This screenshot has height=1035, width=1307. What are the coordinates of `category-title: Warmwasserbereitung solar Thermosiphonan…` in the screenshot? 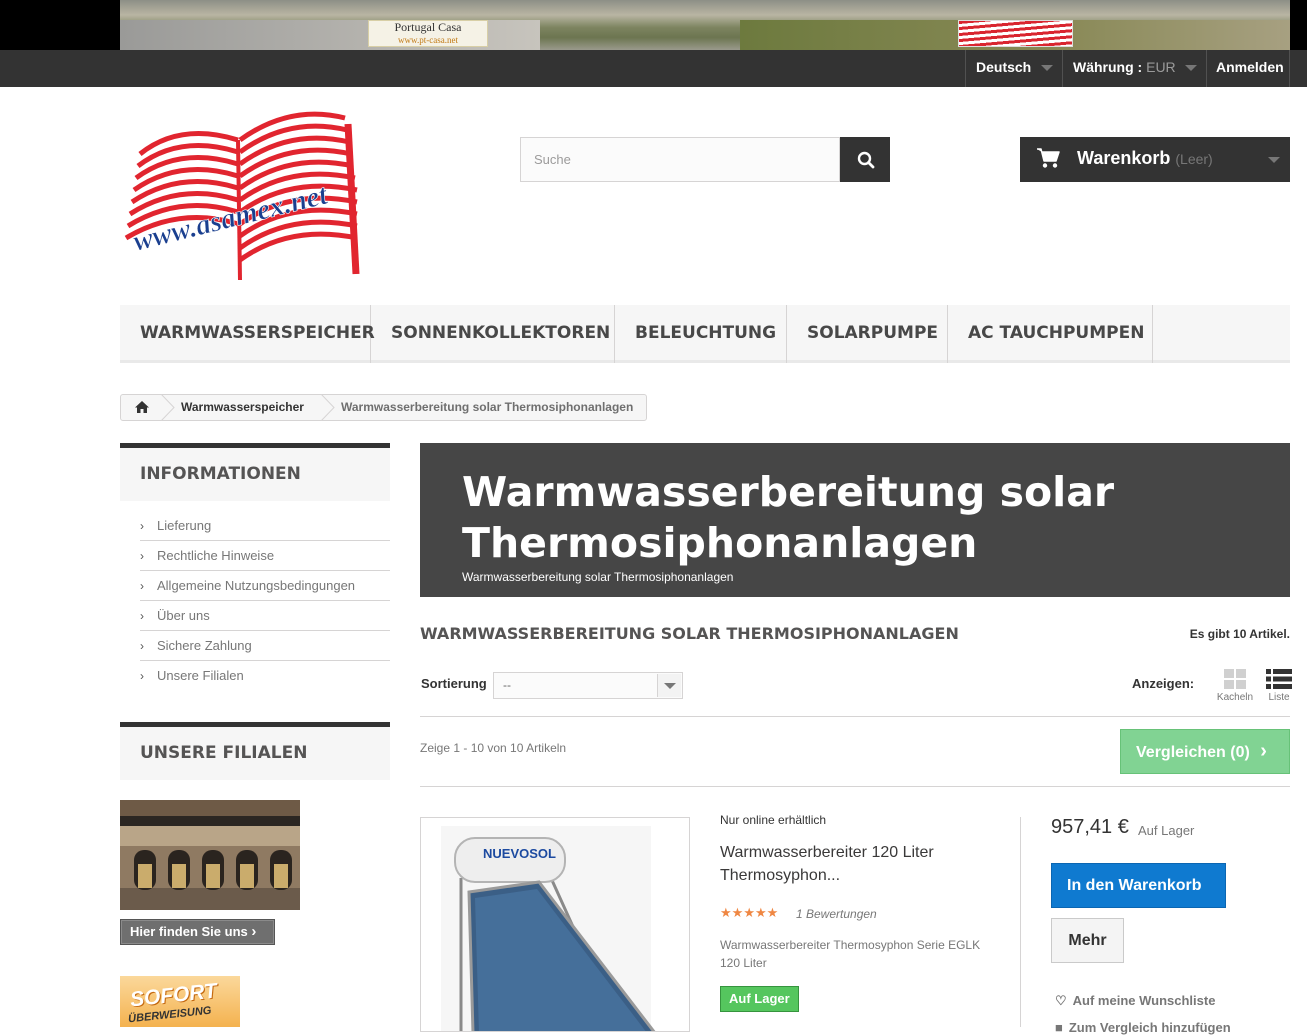 It's located at (788, 517).